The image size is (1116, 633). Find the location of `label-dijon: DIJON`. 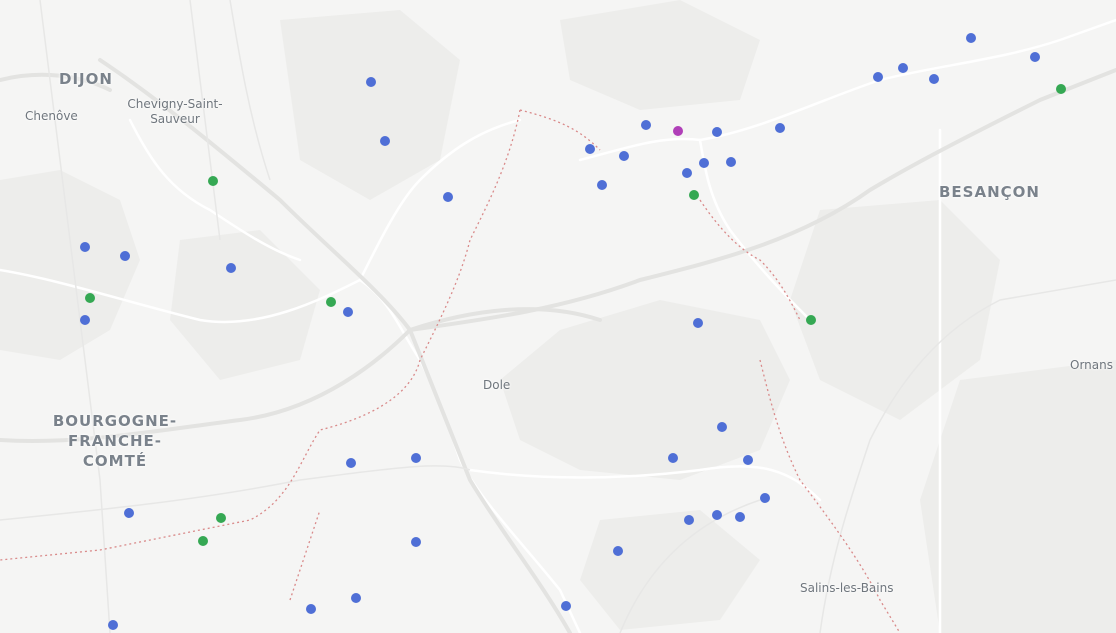

label-dijon: DIJON is located at coordinates (86, 79).